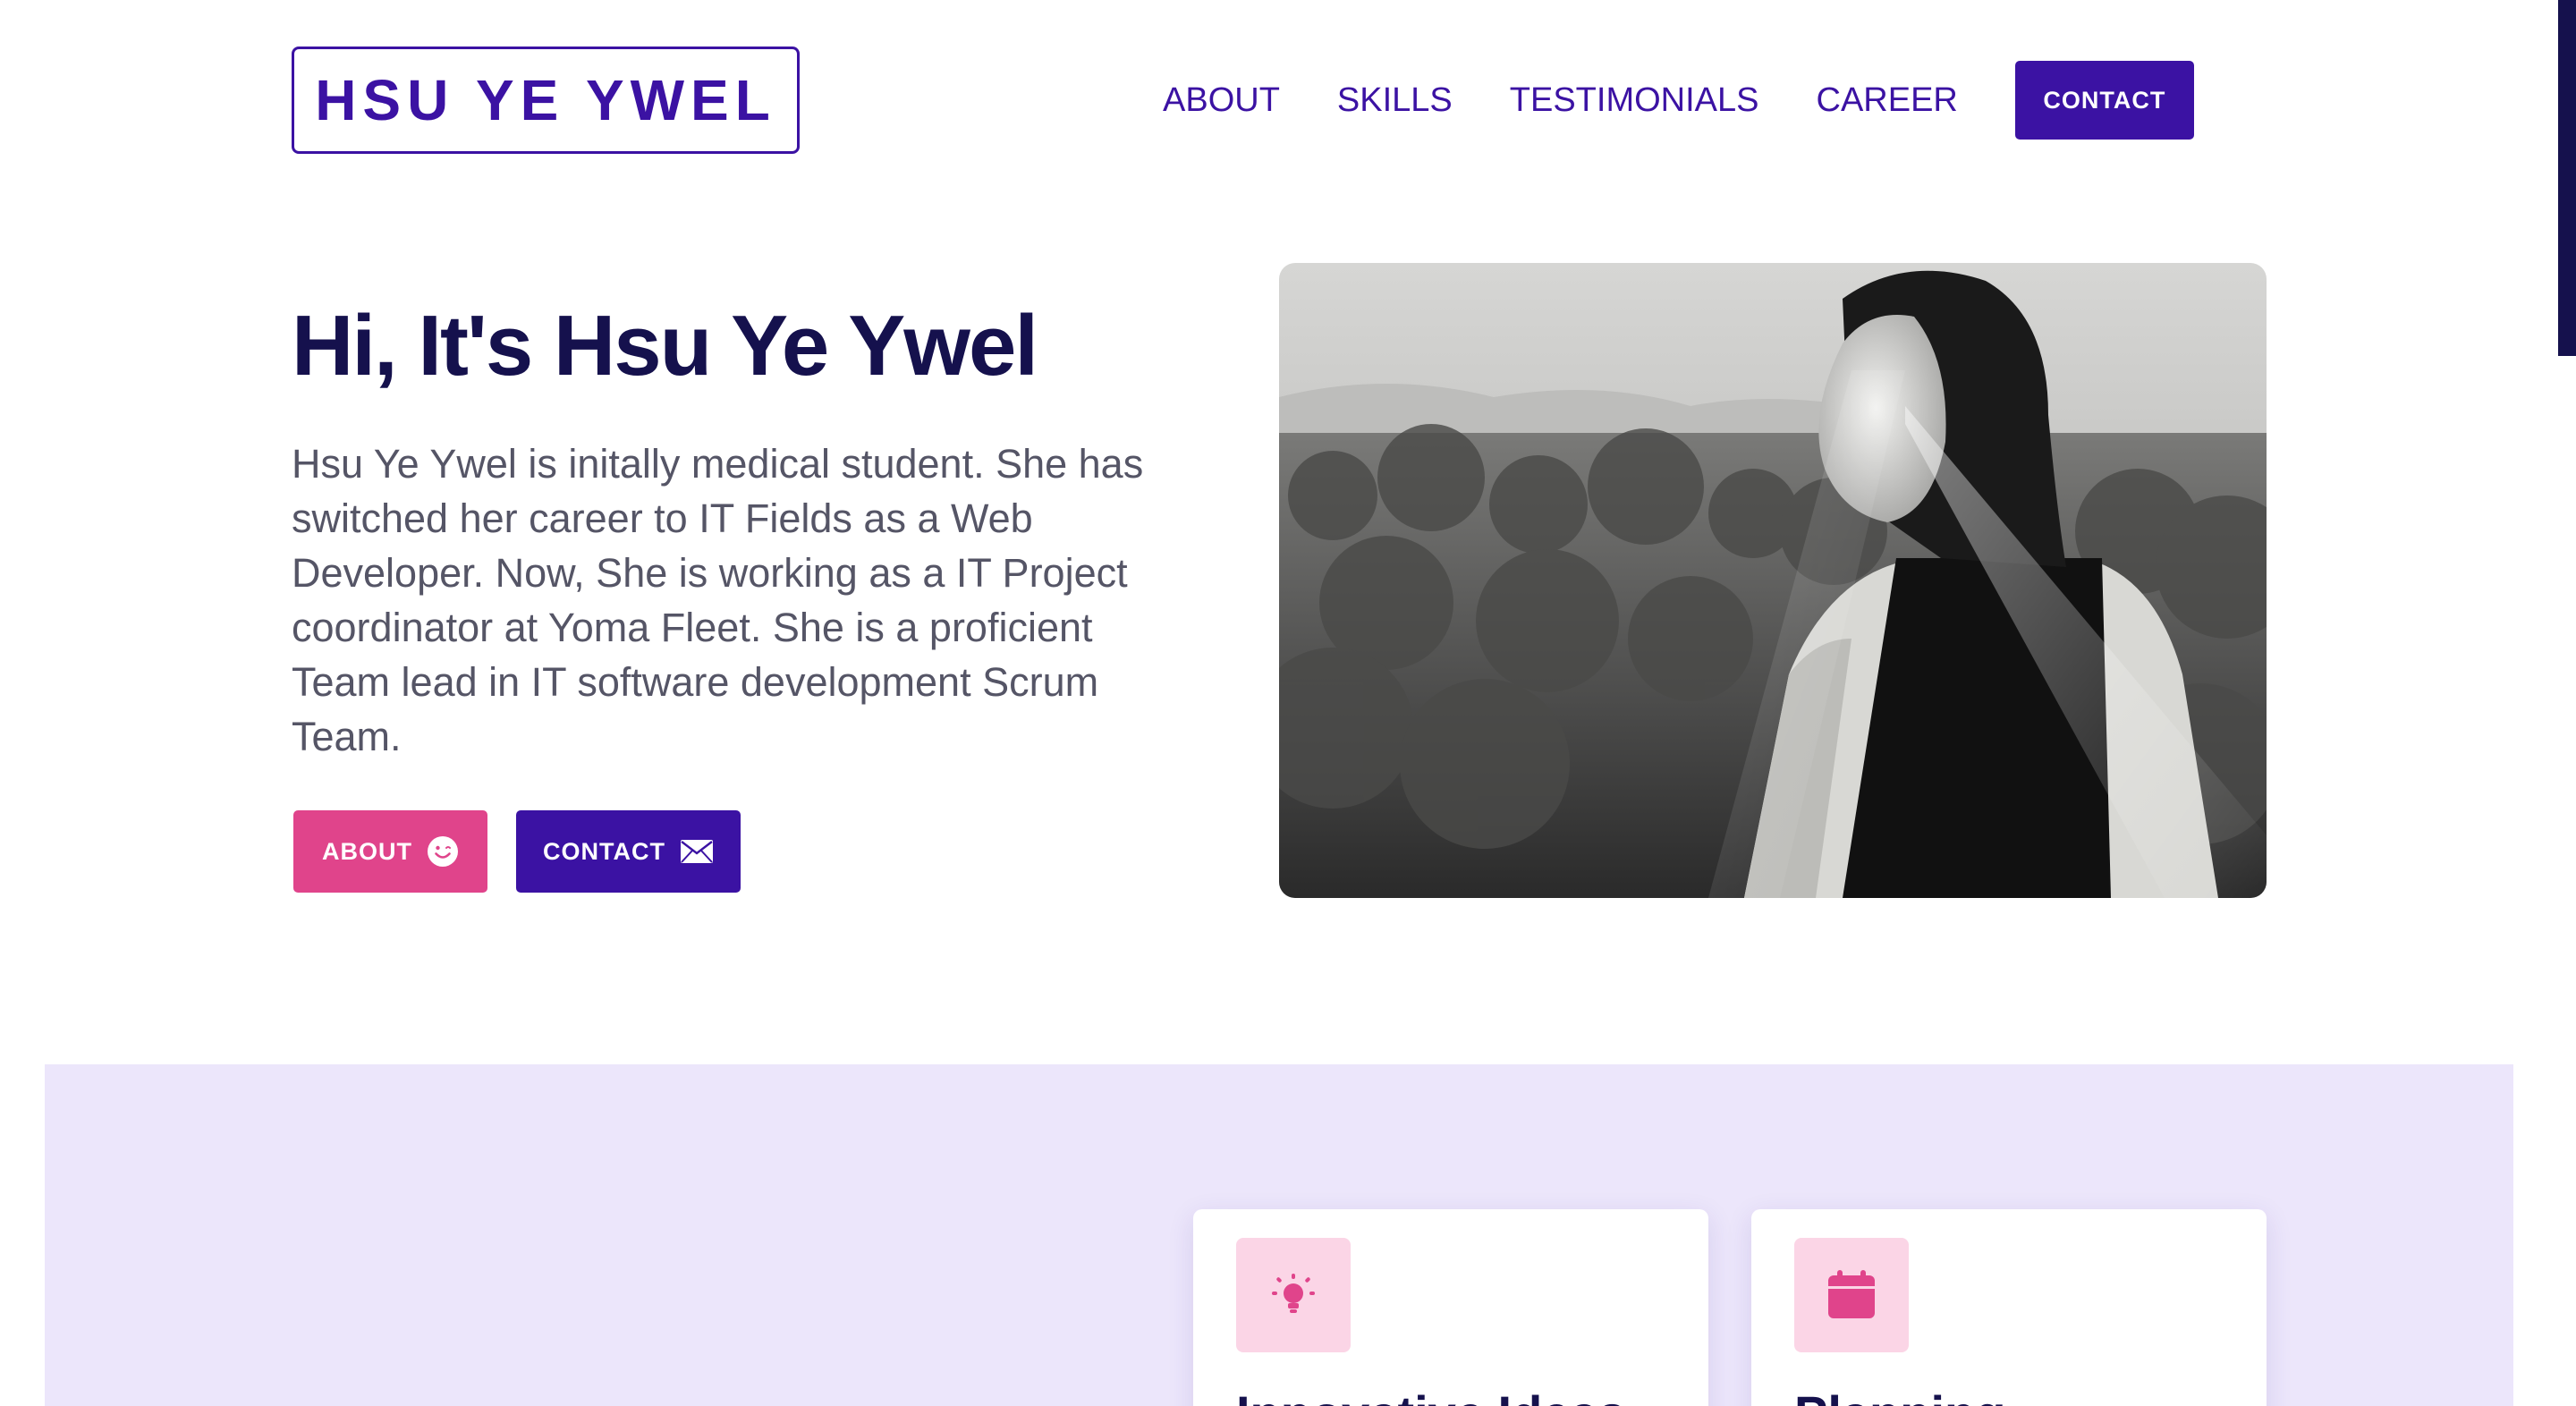  I want to click on brand-logo: HSU YE YWEL, so click(546, 101).